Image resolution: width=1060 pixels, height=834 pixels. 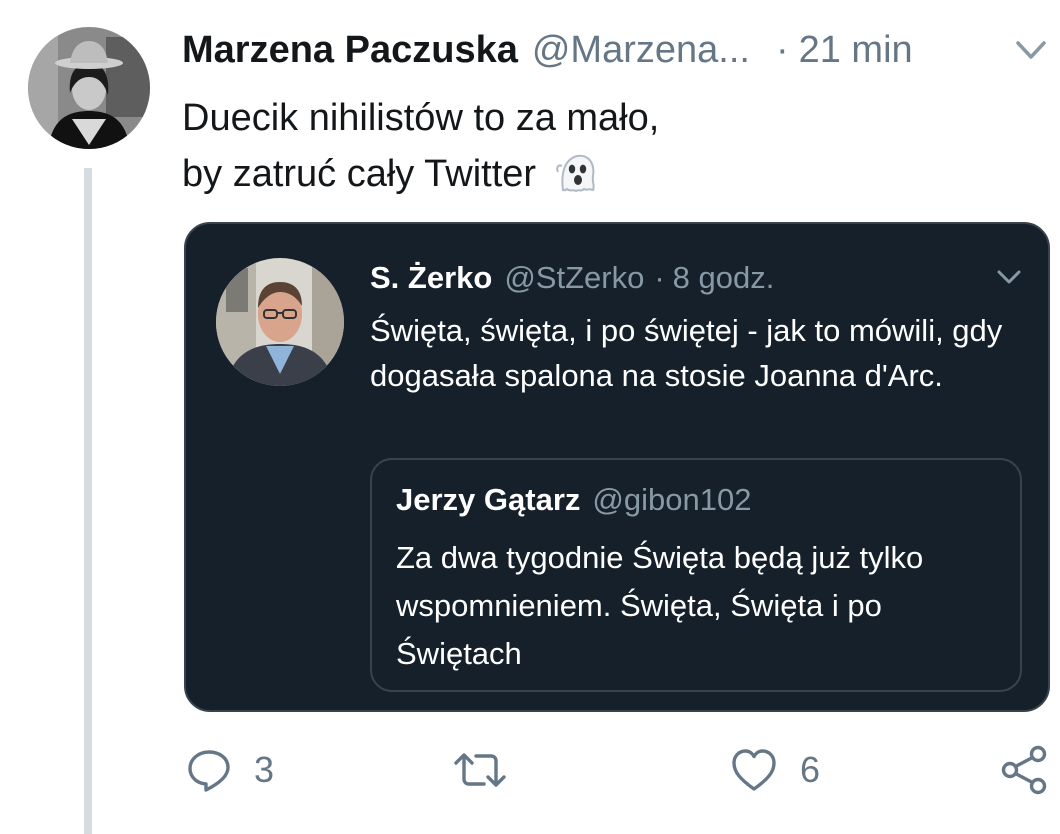 I want to click on quoted-author-name: S. Żerko, so click(x=431, y=278).